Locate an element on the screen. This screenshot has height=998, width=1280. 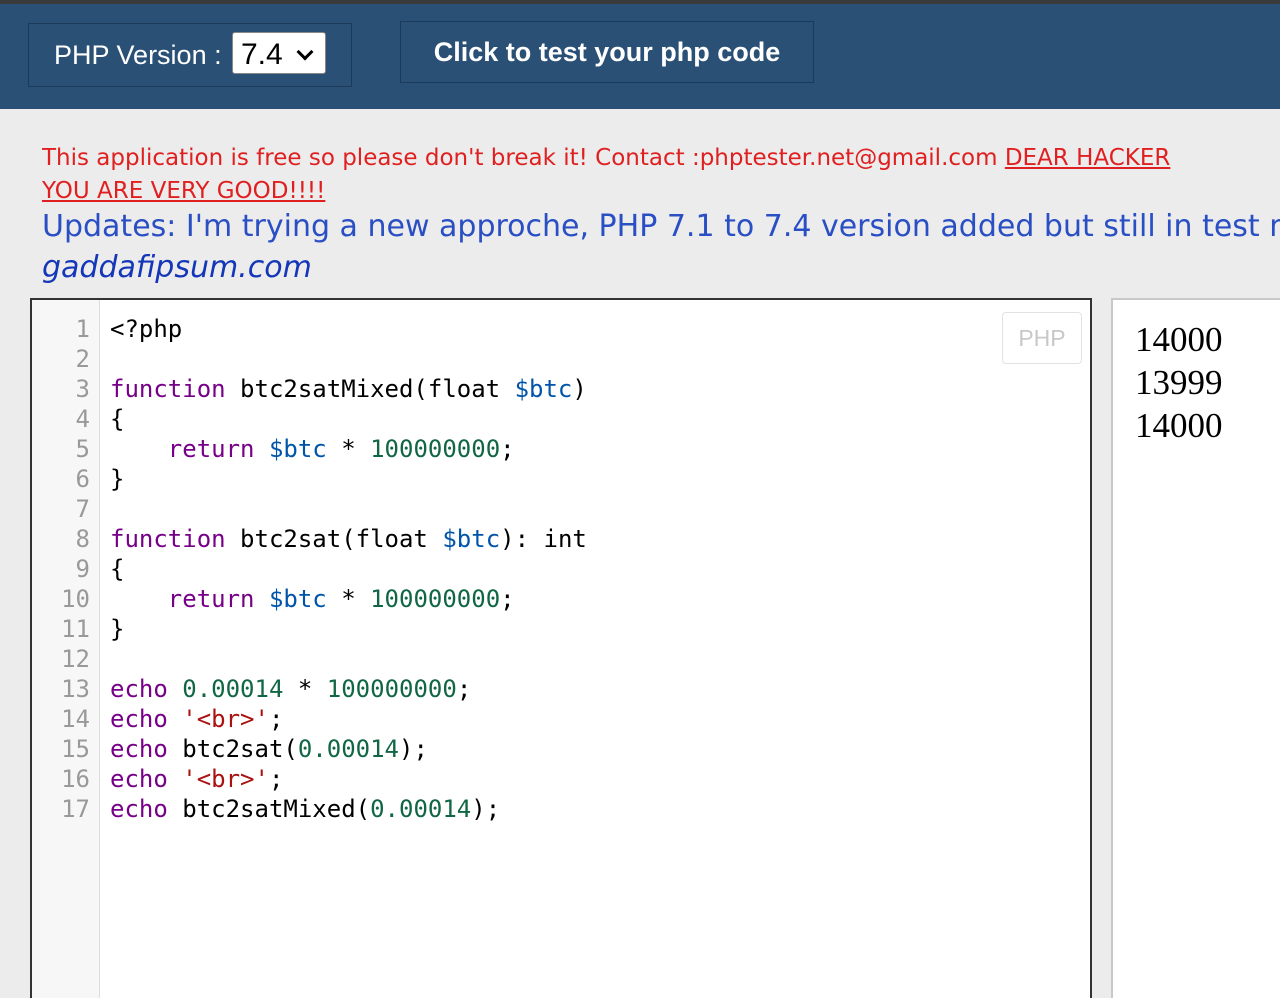
line-number: 15 is located at coordinates (75, 749).